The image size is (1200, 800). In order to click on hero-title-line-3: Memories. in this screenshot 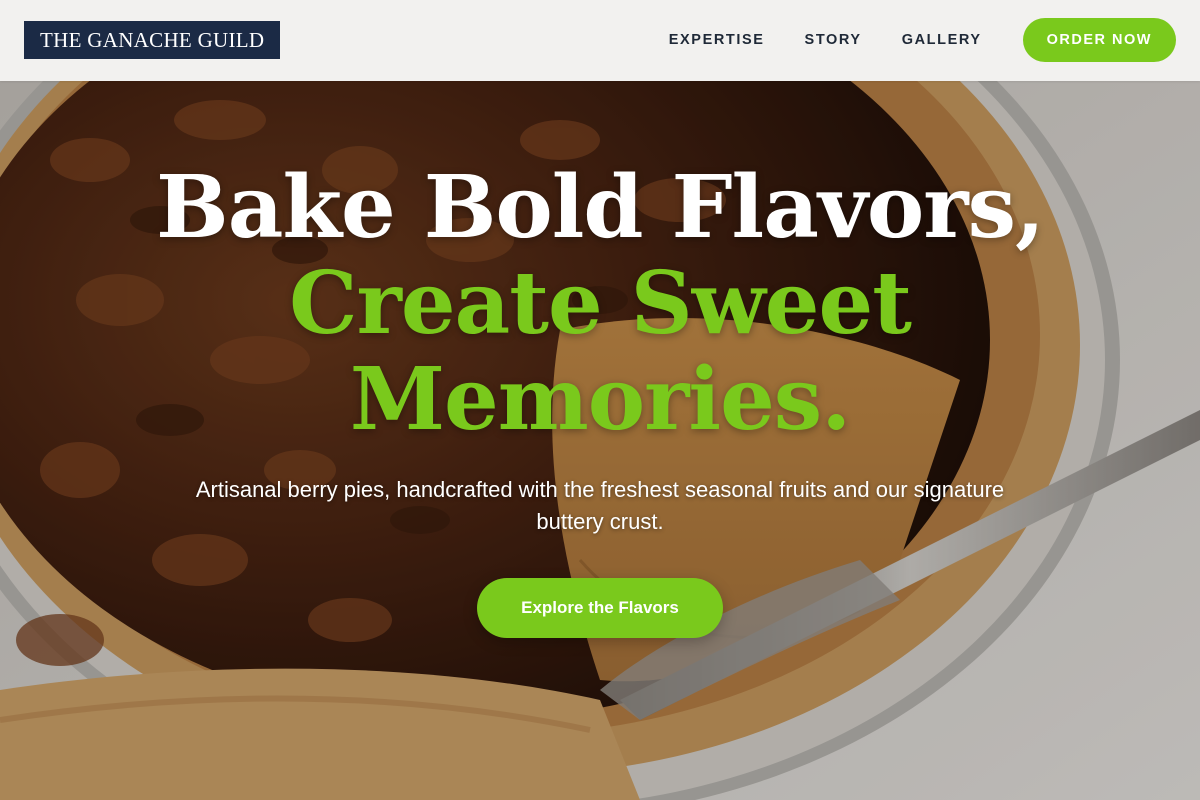, I will do `click(600, 399)`.